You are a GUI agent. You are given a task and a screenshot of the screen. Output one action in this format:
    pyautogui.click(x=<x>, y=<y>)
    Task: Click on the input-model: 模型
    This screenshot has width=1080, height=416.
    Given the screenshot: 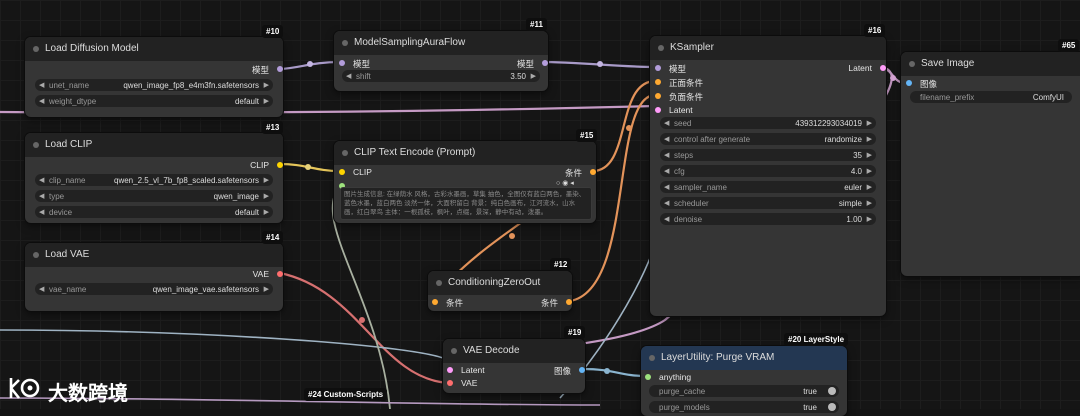 What is the action you would take?
    pyautogui.click(x=670, y=69)
    